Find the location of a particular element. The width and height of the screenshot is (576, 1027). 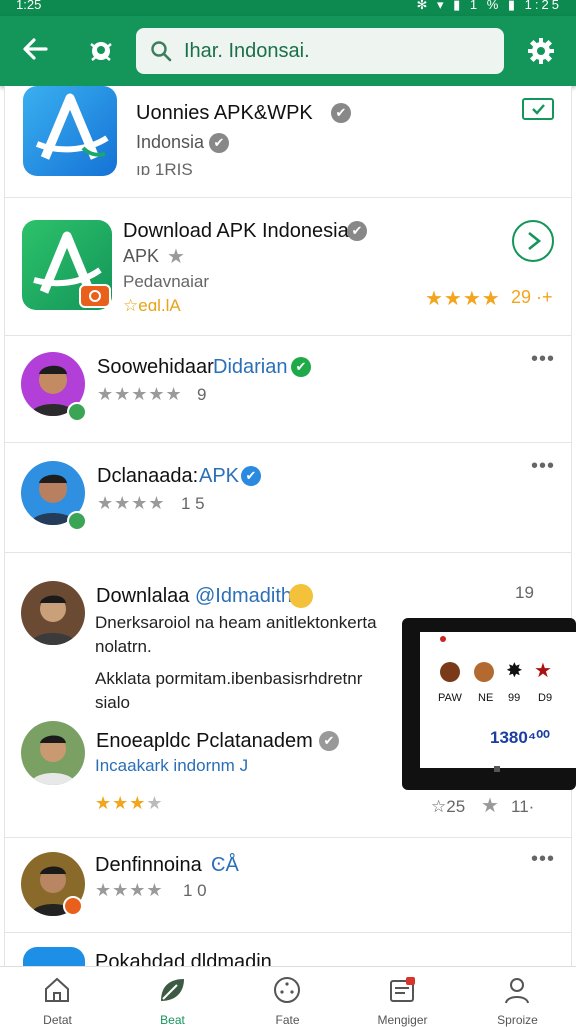

media-preview-popup: ✸ ★ PAW NE 99 D9 1380⁴⁰⁰ is located at coordinates (489, 704).